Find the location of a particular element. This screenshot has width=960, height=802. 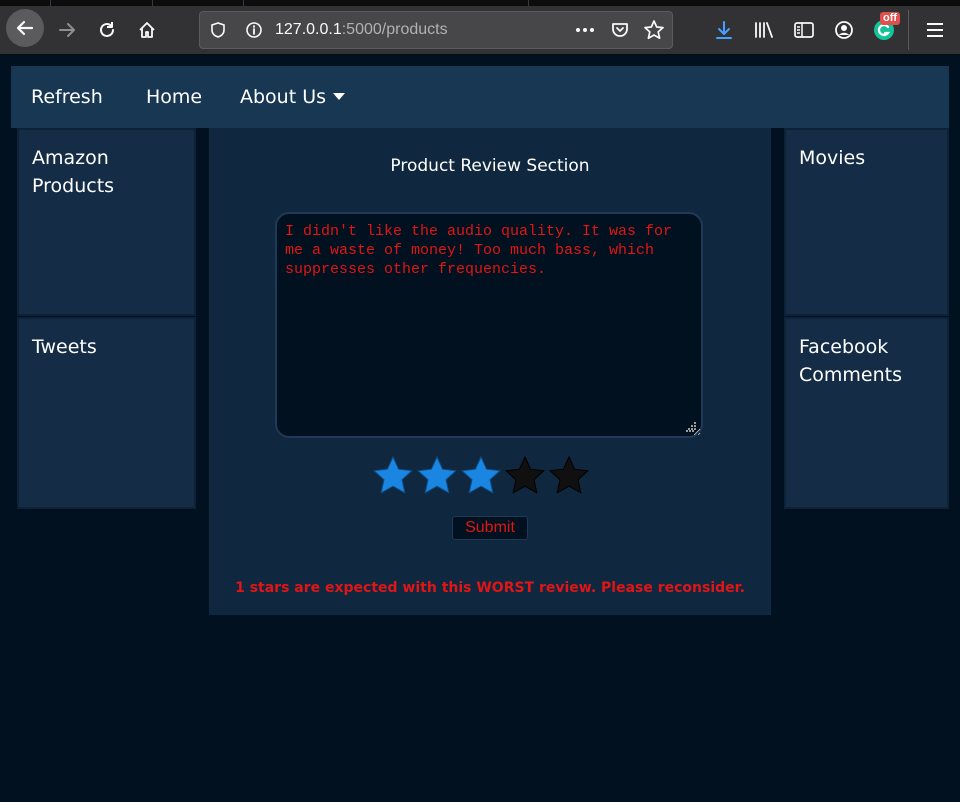

library-button is located at coordinates (764, 30).